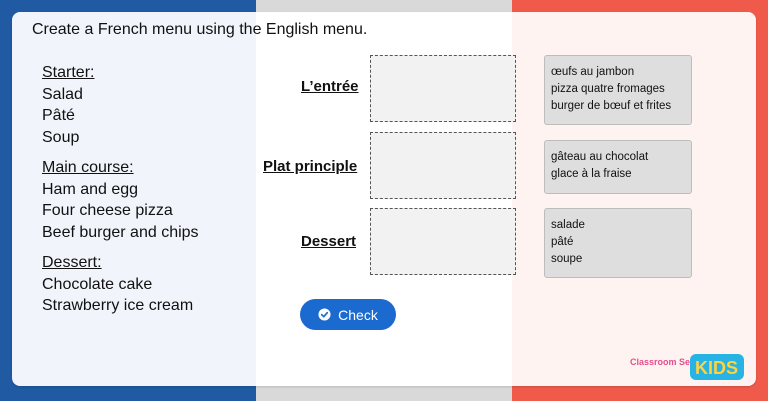 Image resolution: width=768 pixels, height=401 pixels. I want to click on label-dessert: Dessert, so click(329, 241).